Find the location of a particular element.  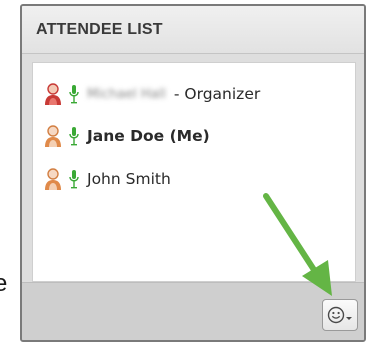

smiley-icon is located at coordinates (339, 315).